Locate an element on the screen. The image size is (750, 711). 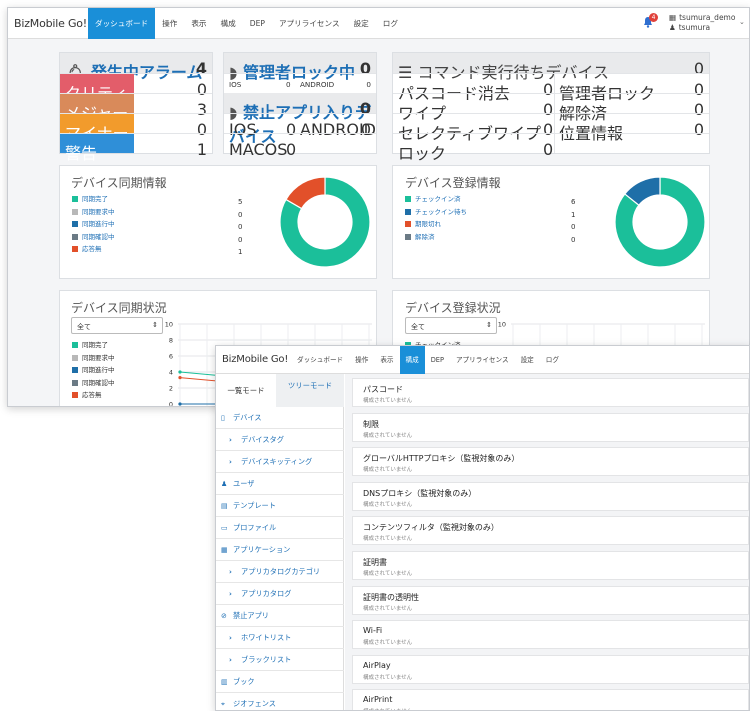
setting-row: パスコード 構成されていません is located at coordinates (550, 392).